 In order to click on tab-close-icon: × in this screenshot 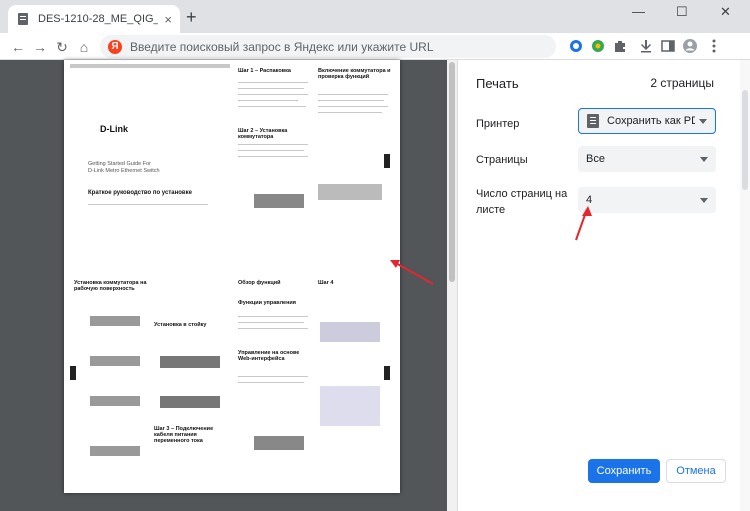, I will do `click(168, 19)`.